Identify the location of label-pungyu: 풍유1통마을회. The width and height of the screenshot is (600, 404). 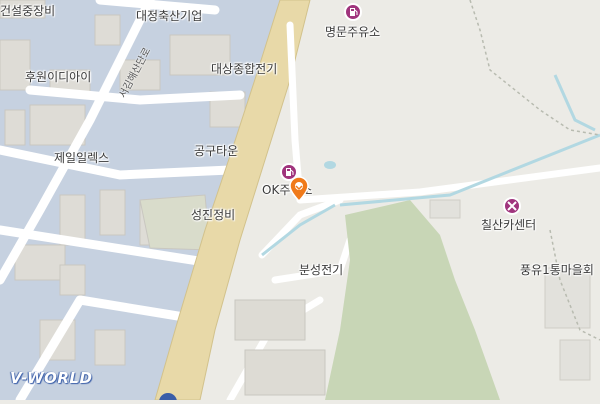
(557, 270).